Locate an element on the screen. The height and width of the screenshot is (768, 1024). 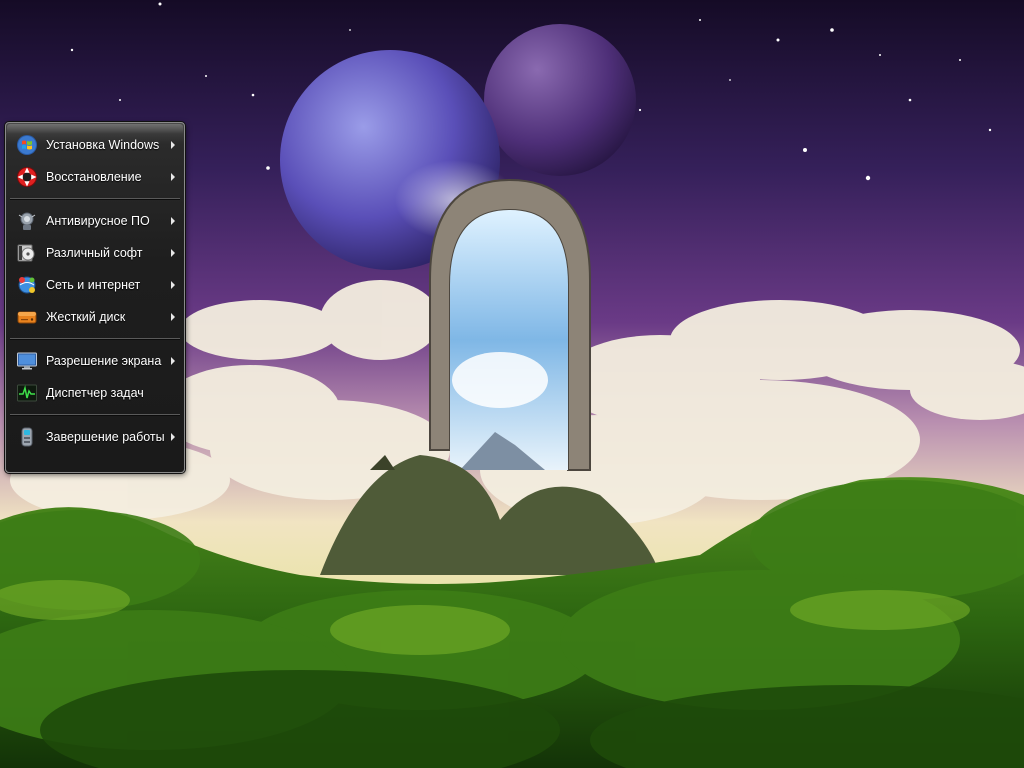
menu-item-label: Восстановление is located at coordinates (94, 177).